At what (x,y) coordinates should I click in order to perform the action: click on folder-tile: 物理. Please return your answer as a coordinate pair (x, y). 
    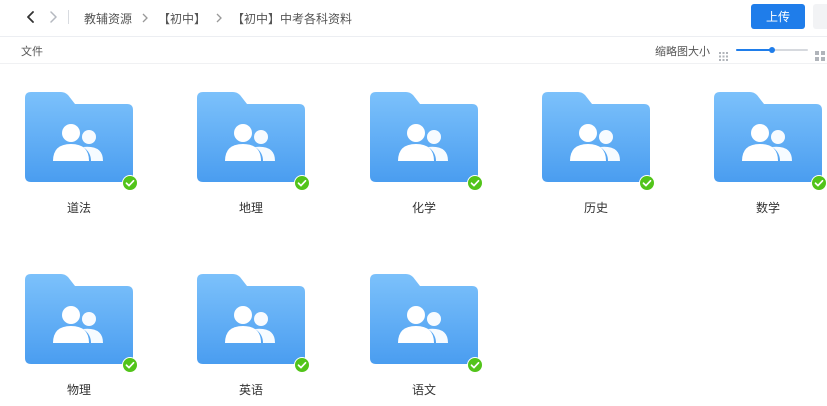
    Looking at the image, I should click on (79, 326).